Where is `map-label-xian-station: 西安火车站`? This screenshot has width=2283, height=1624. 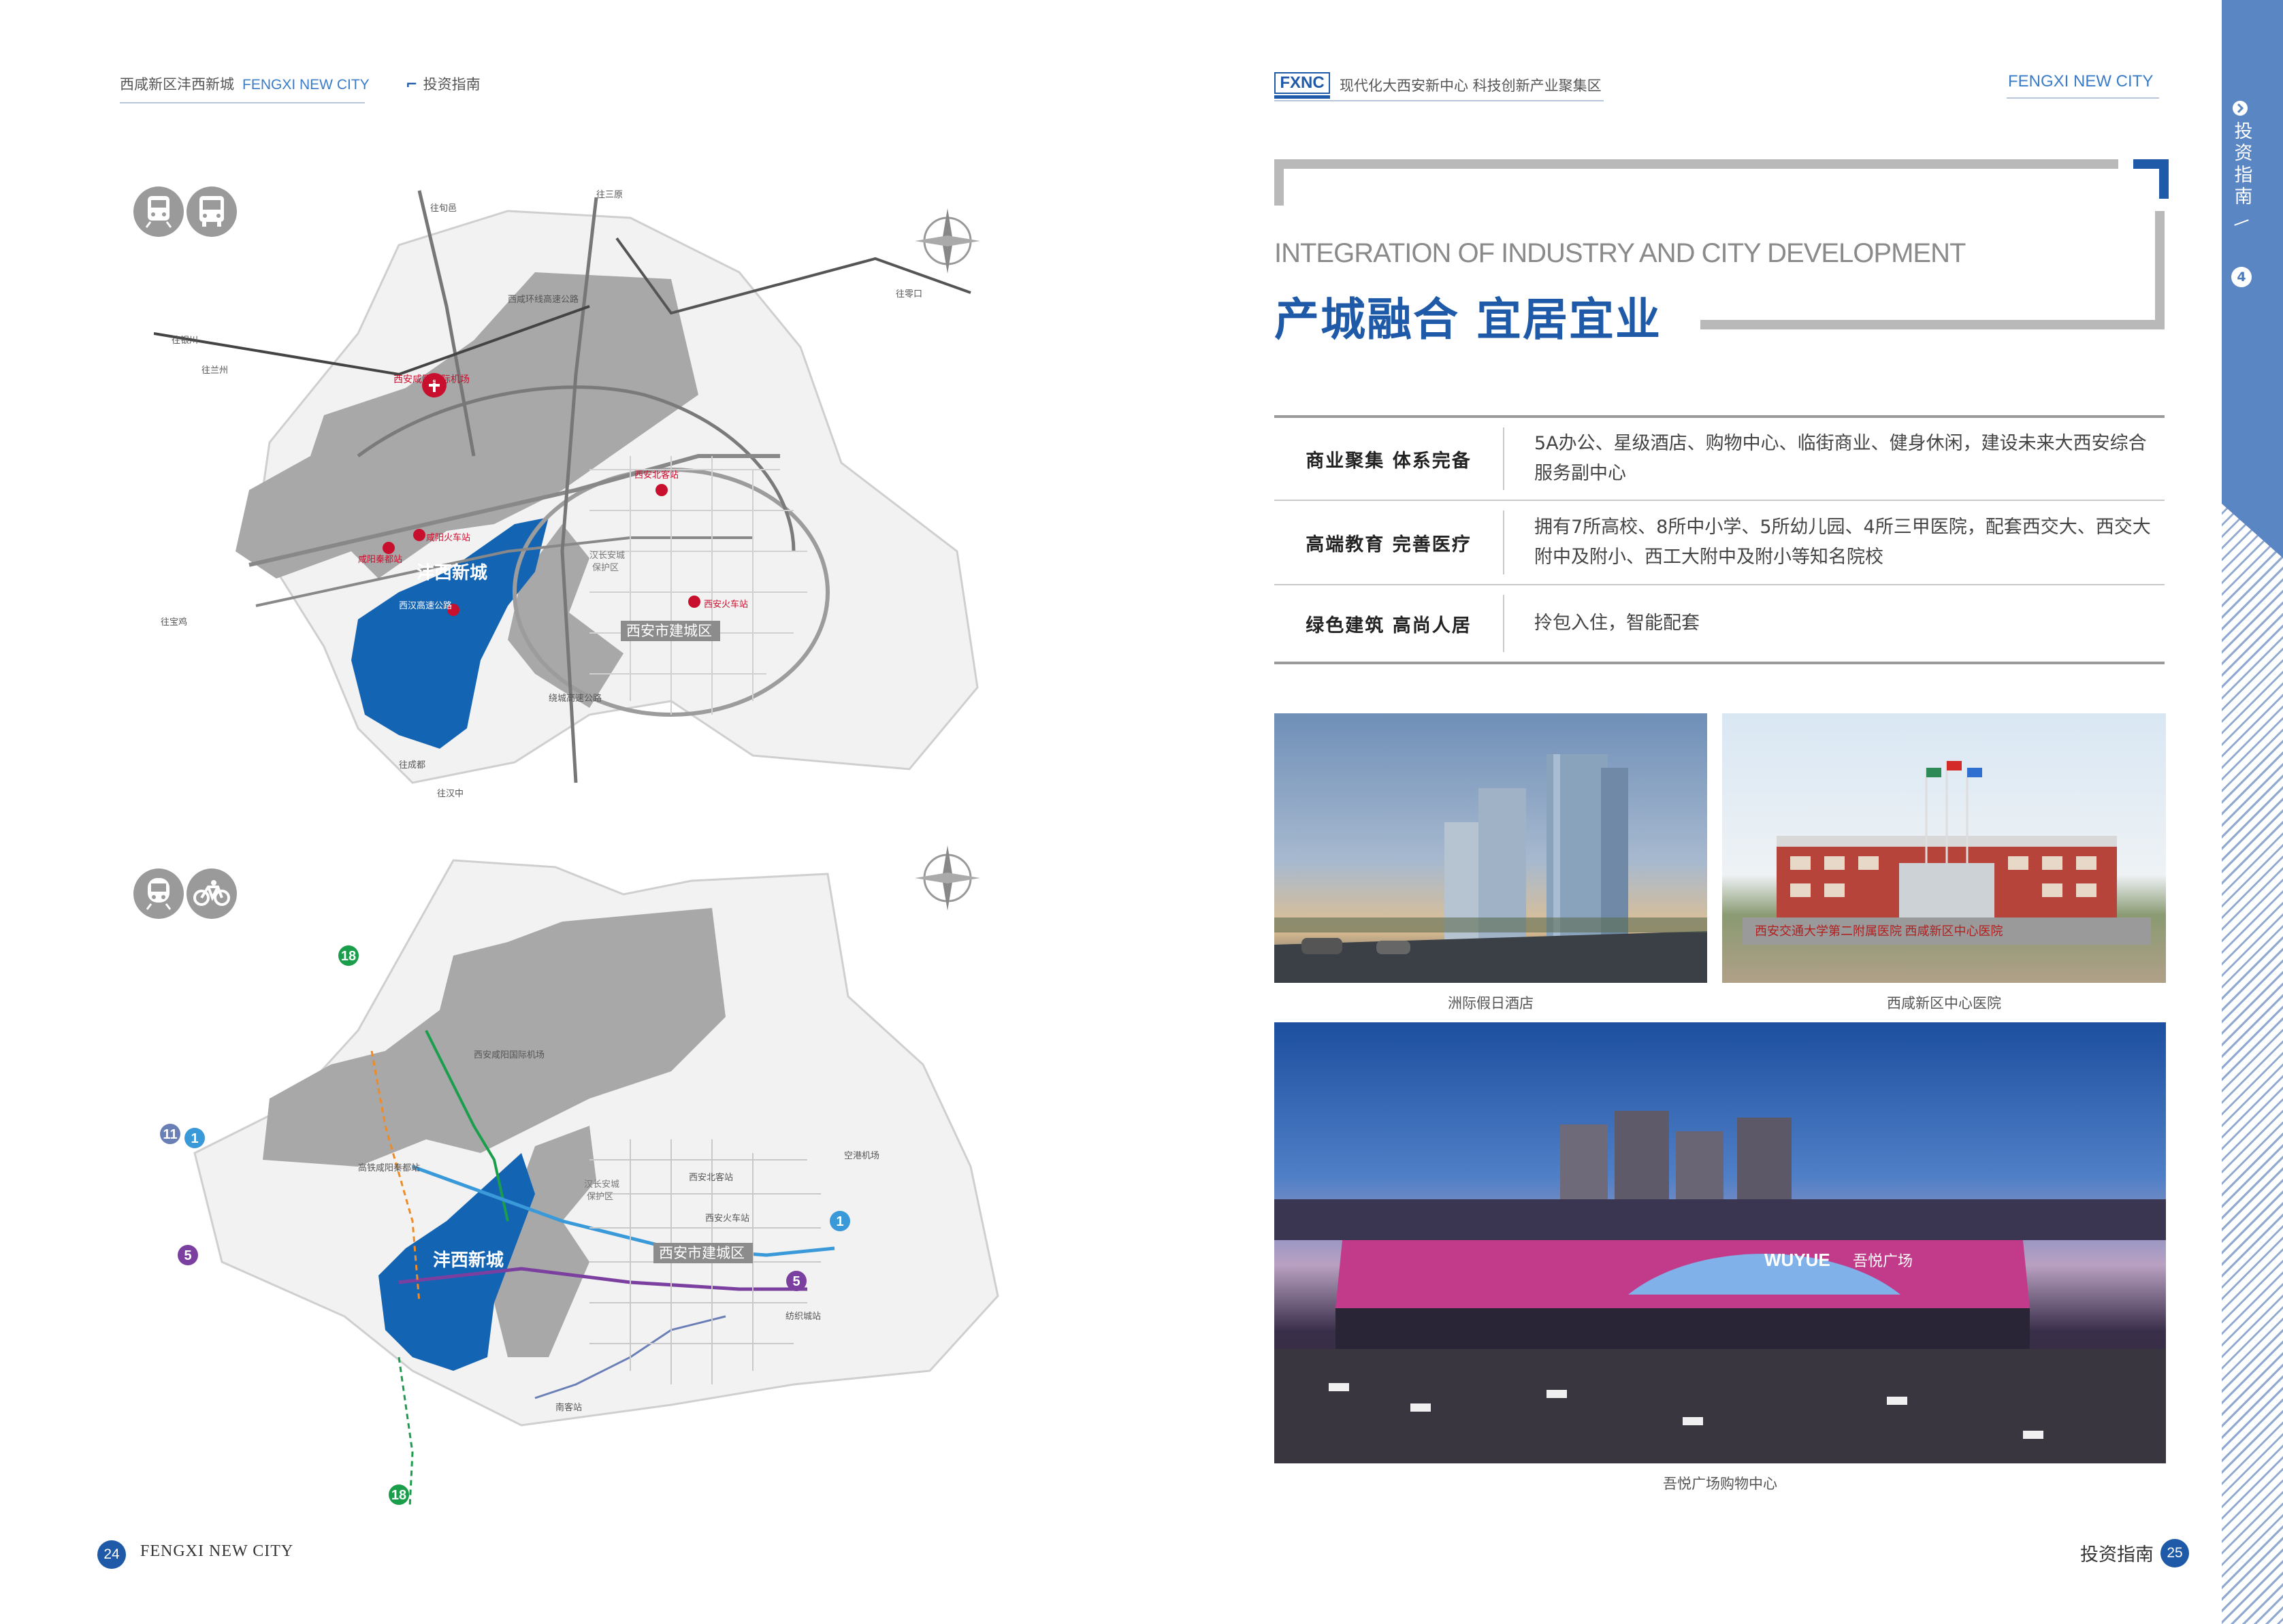 map-label-xian-station: 西安火车站 is located at coordinates (726, 604).